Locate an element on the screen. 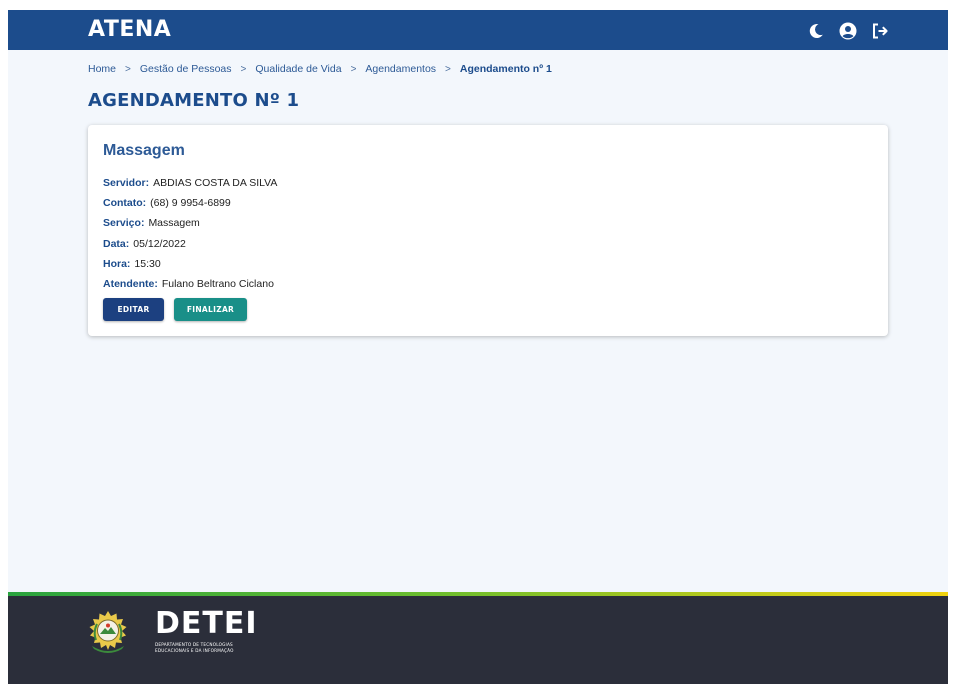 This screenshot has height=684, width=956. moon-icon is located at coordinates (816, 31).